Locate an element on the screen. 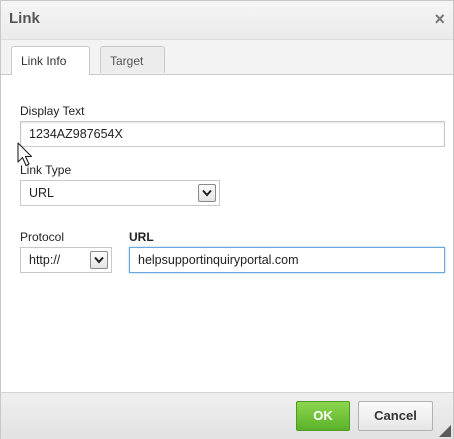  url-input is located at coordinates (287, 260).